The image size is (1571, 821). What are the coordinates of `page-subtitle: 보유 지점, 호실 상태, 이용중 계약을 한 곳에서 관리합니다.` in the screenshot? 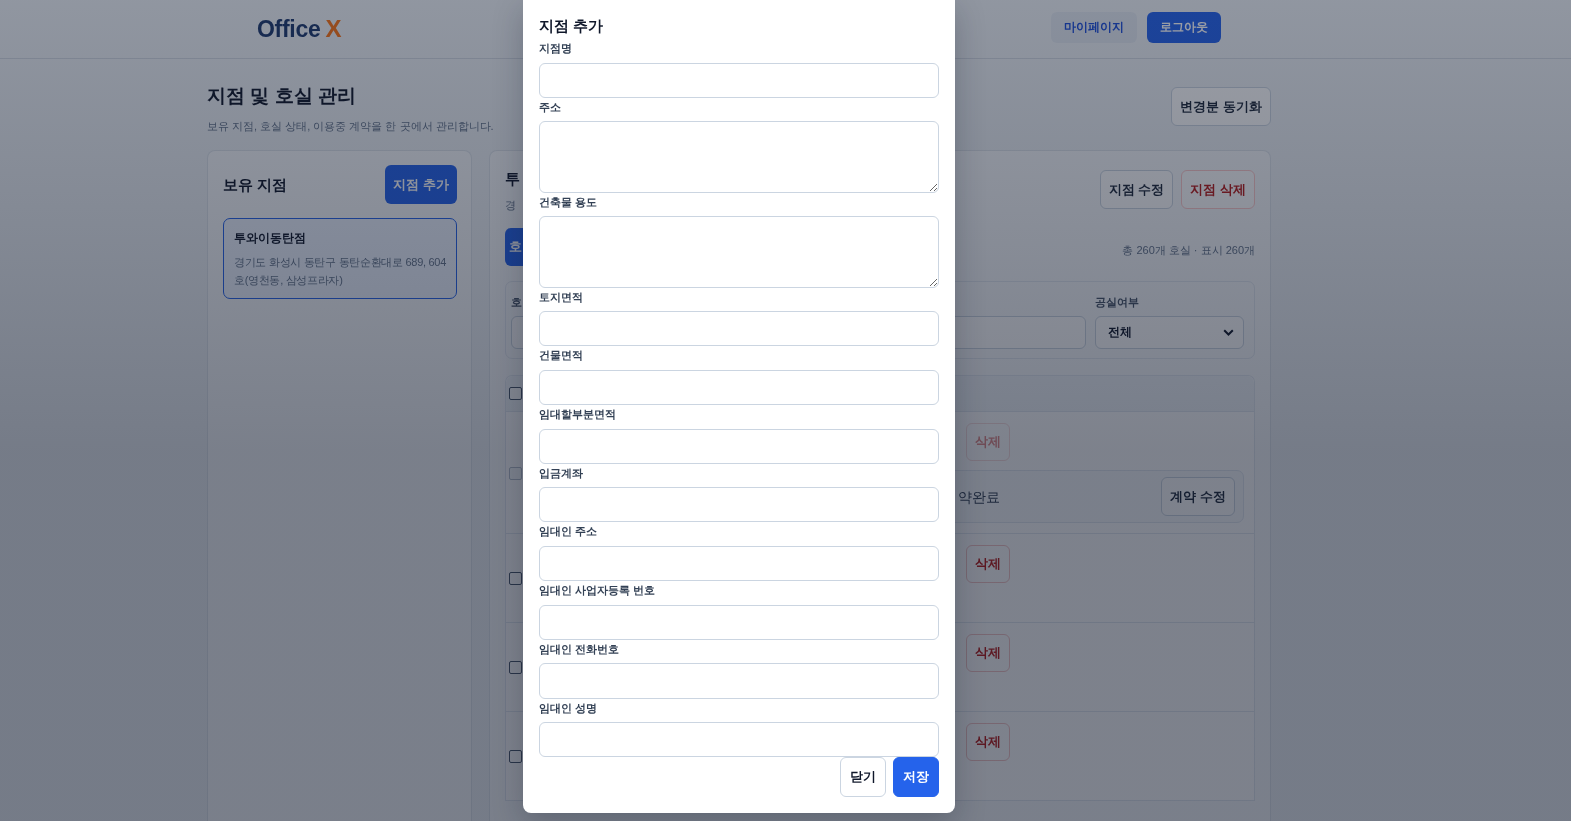 It's located at (350, 126).